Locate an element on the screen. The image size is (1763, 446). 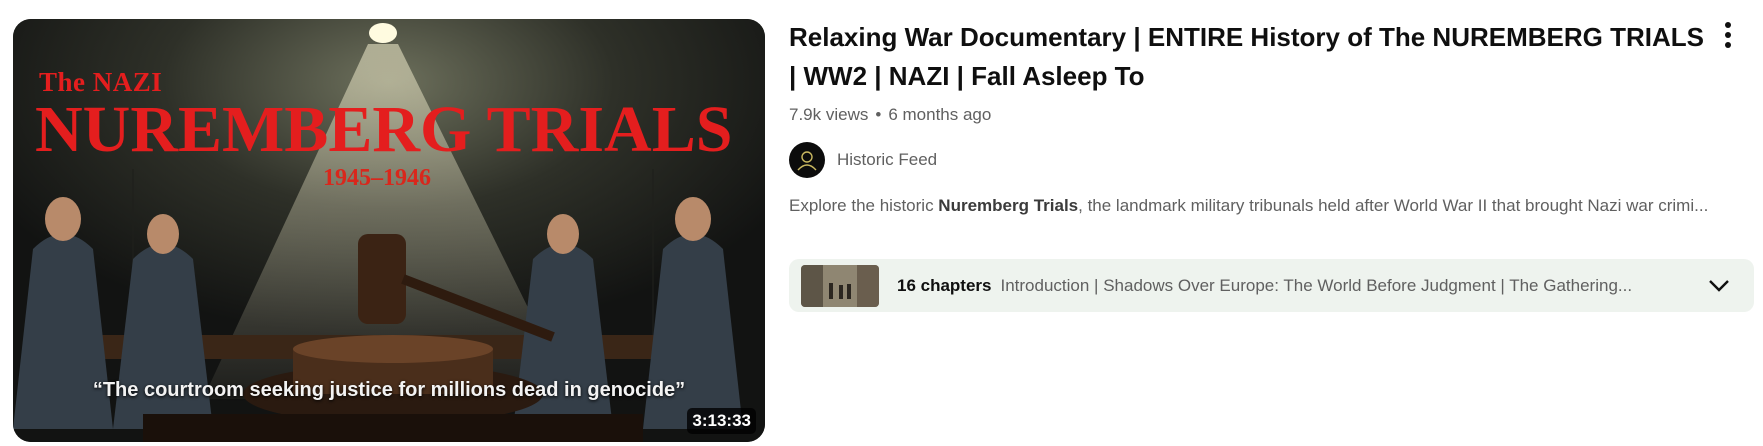
chevron-down-icon is located at coordinates (1719, 286).